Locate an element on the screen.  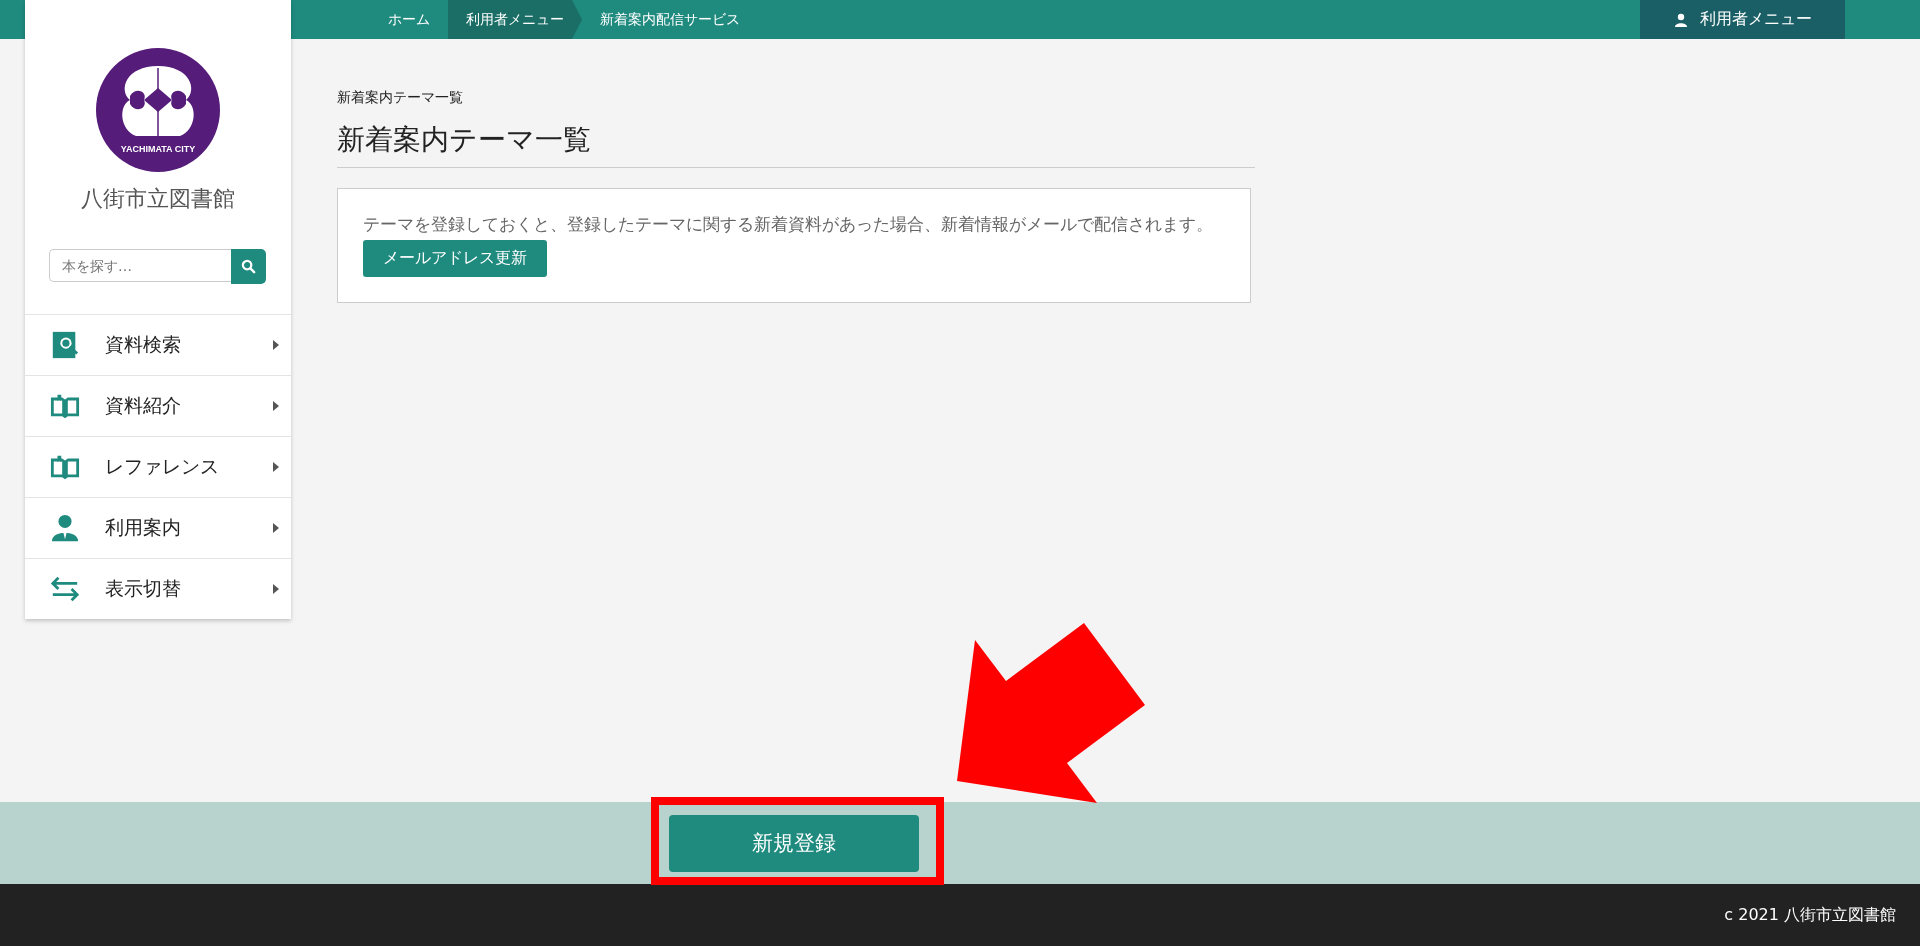
sidebar-menu-item: 資料検索 is located at coordinates (158, 344).